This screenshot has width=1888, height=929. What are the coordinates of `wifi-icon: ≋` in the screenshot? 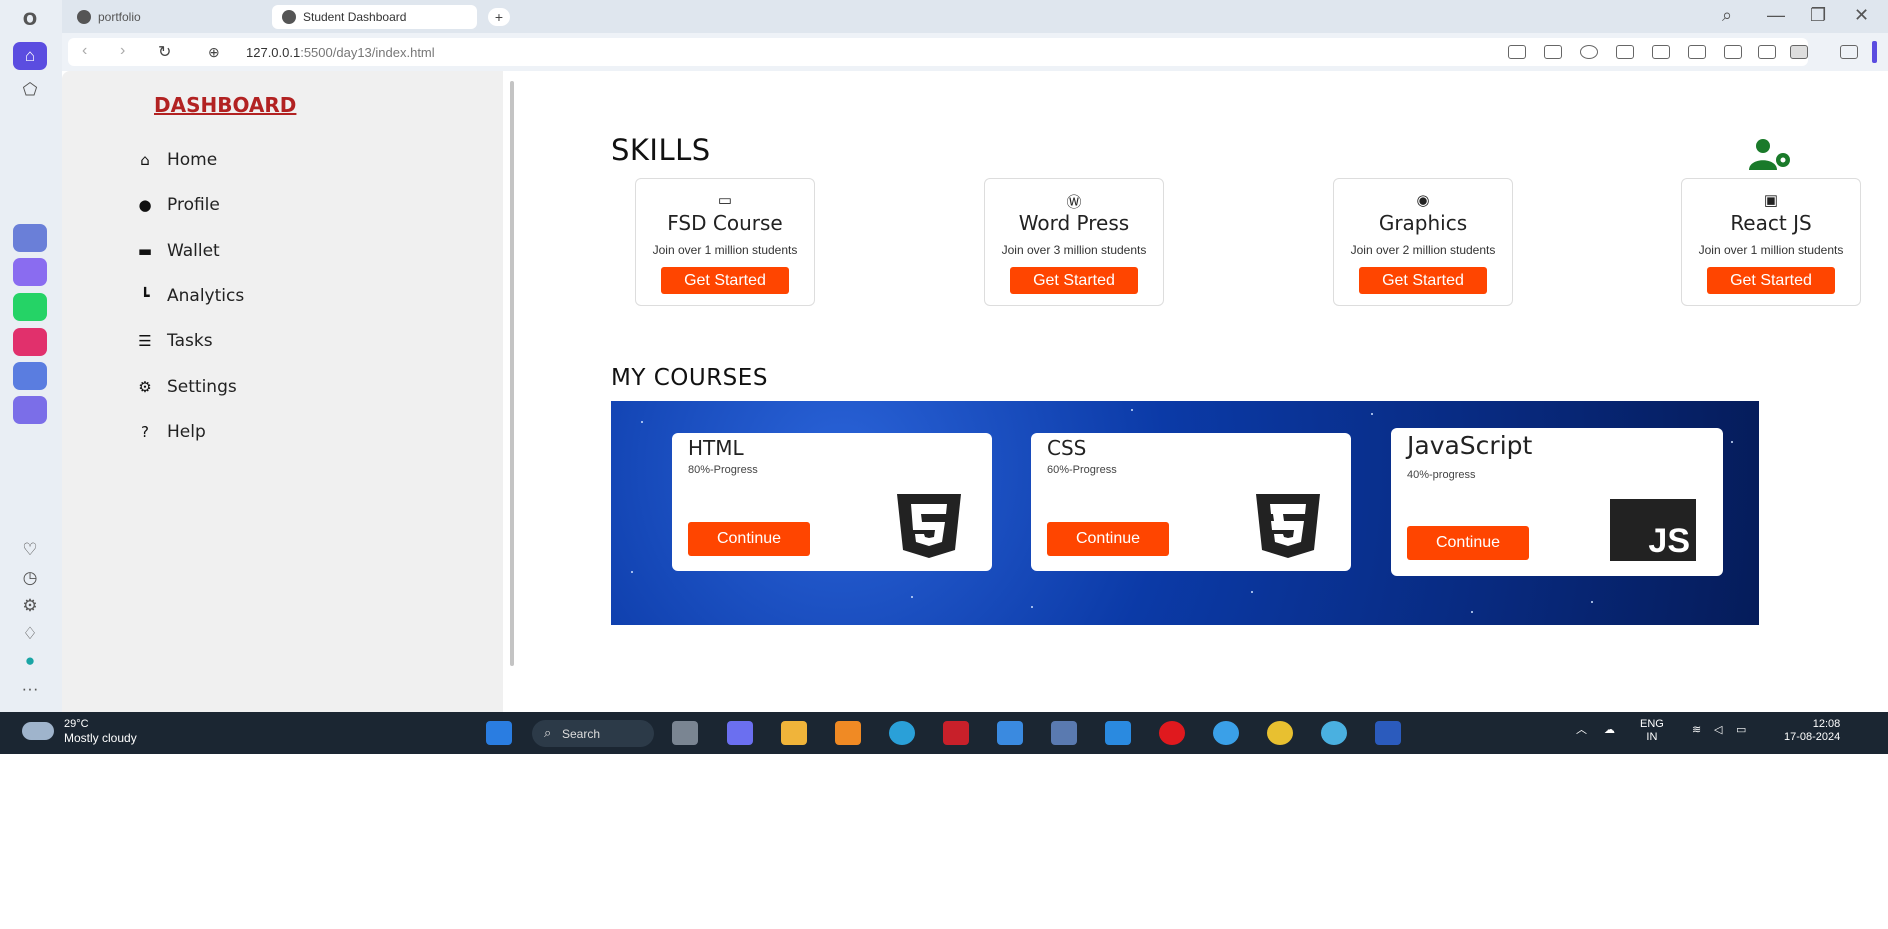 It's located at (1696, 730).